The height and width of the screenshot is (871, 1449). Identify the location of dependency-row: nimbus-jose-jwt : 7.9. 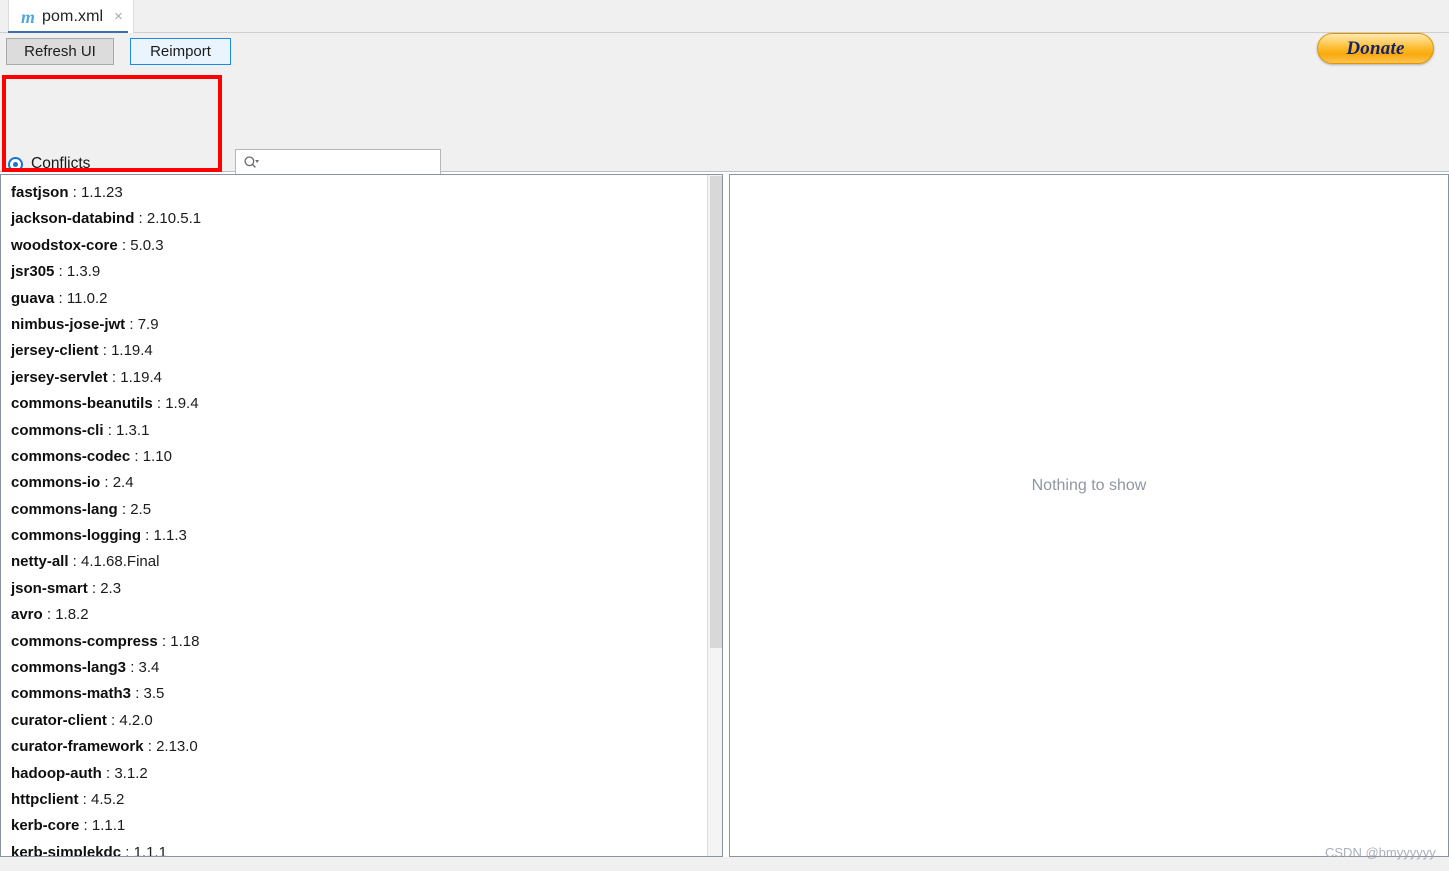
(106, 325).